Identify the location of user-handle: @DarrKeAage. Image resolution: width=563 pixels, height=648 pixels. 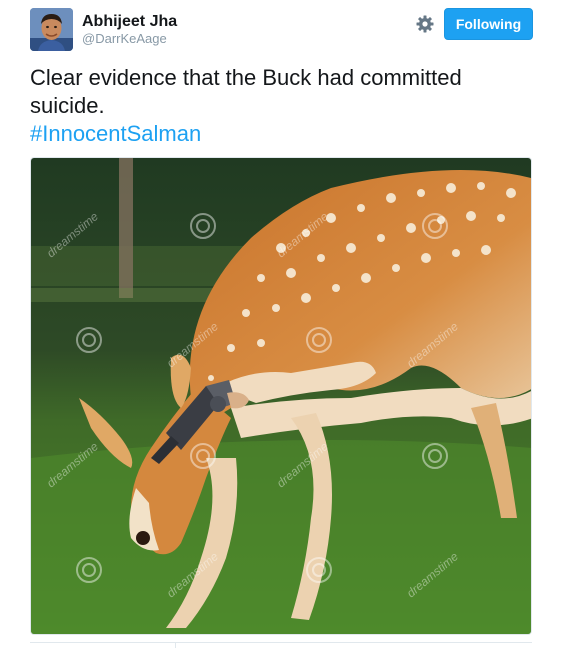
(129, 39).